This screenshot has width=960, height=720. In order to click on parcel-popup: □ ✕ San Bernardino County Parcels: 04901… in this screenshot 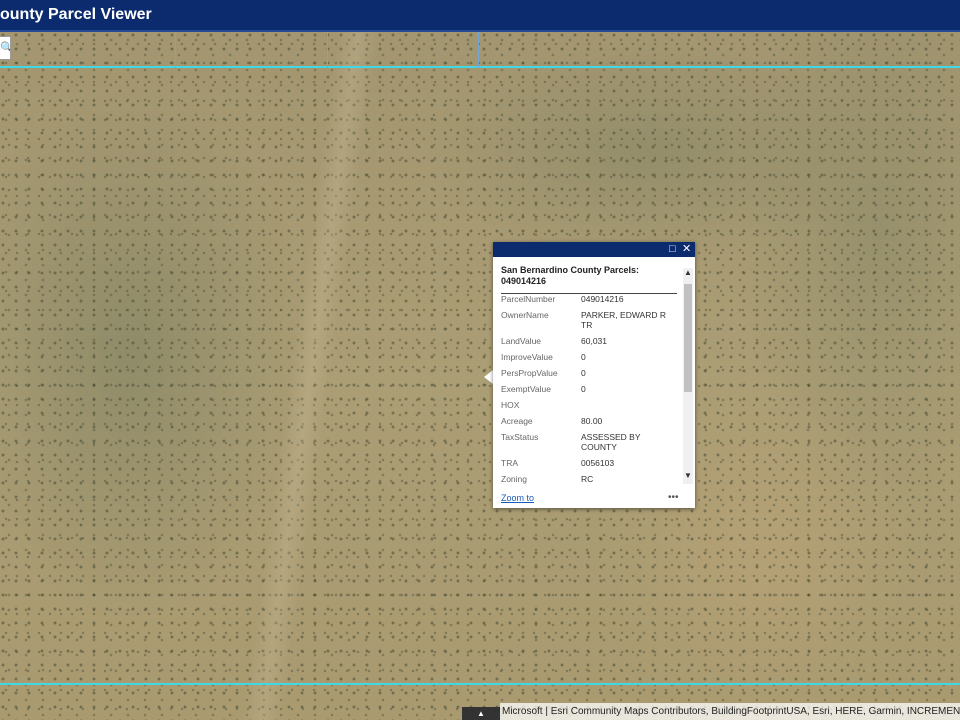, I will do `click(594, 375)`.